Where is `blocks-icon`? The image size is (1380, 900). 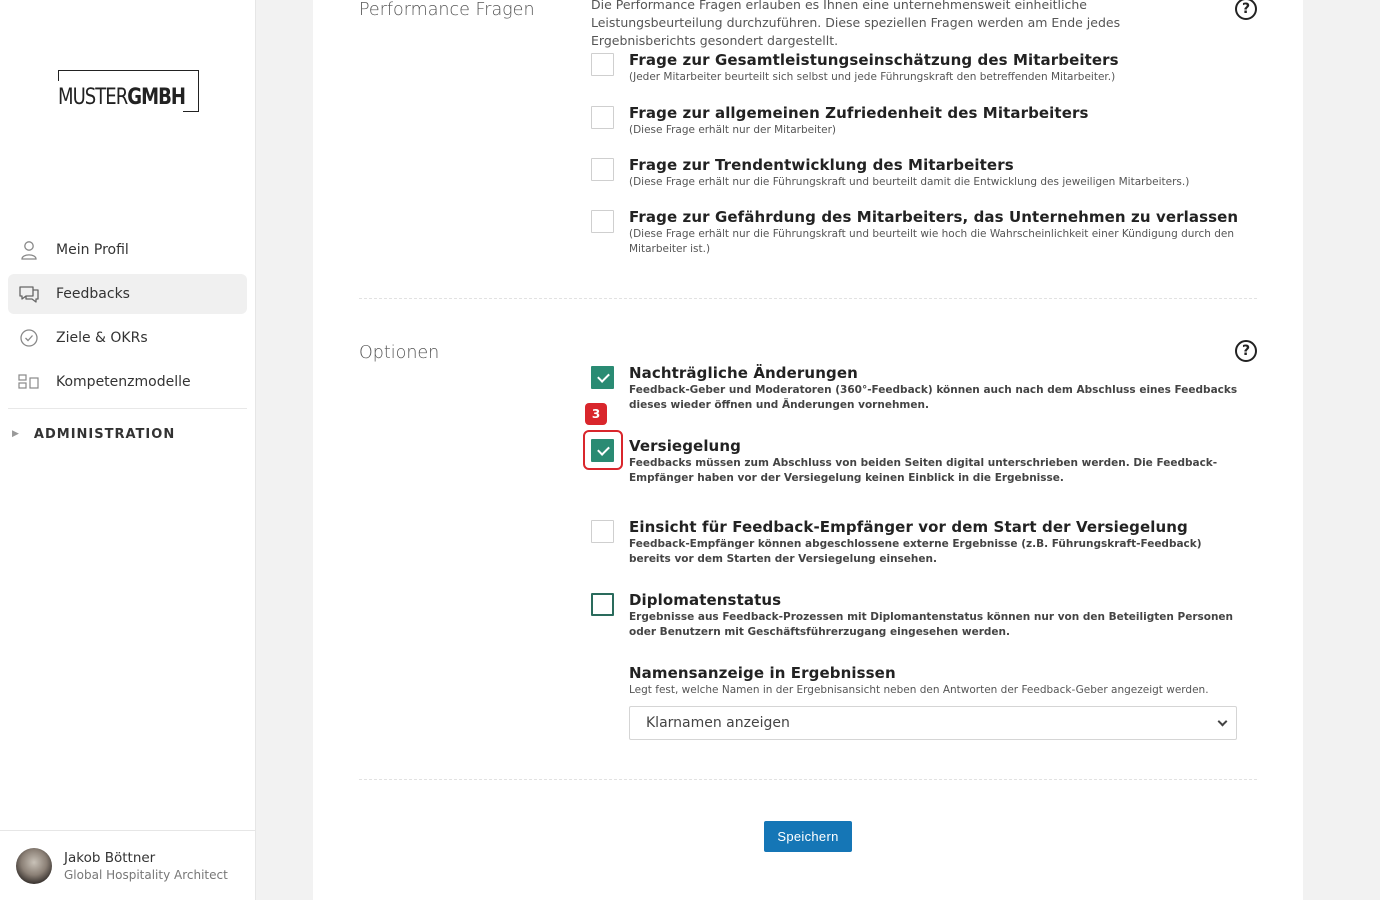 blocks-icon is located at coordinates (29, 382).